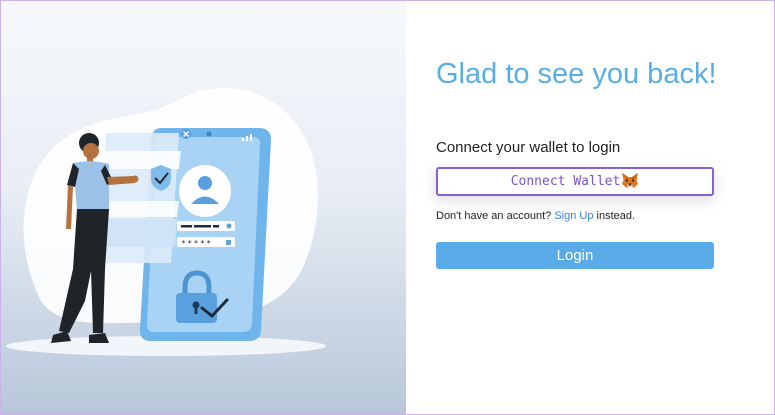 The image size is (775, 415). What do you see at coordinates (565, 181) in the screenshot?
I see `connect-wallet-button-label: Connect Wallet` at bounding box center [565, 181].